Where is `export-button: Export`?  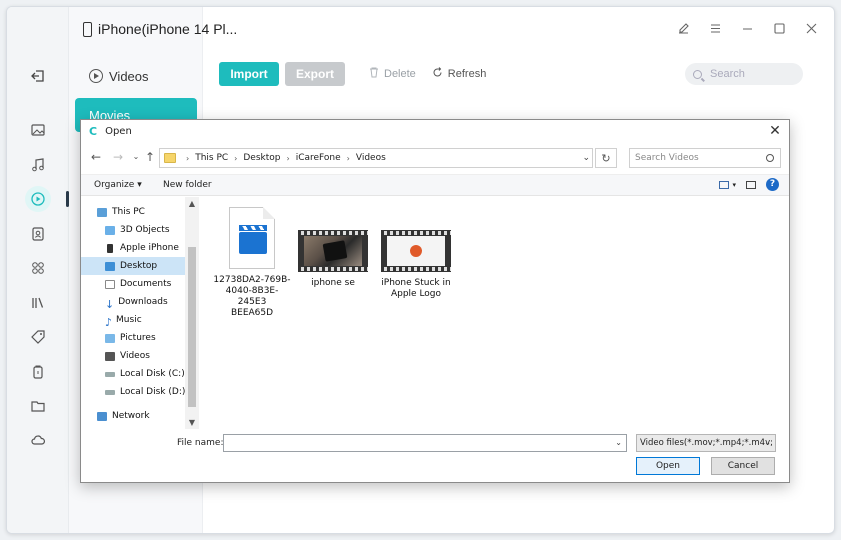 export-button: Export is located at coordinates (315, 74).